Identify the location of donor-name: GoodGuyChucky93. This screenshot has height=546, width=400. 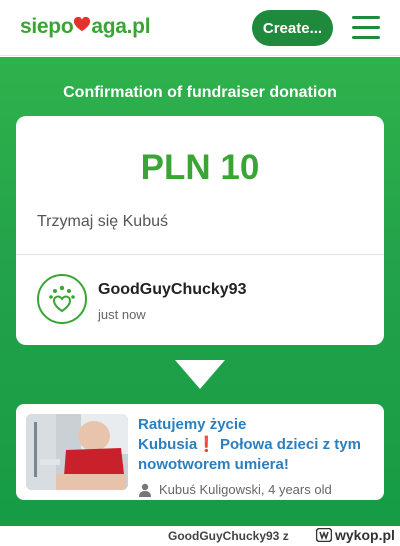
(172, 289).